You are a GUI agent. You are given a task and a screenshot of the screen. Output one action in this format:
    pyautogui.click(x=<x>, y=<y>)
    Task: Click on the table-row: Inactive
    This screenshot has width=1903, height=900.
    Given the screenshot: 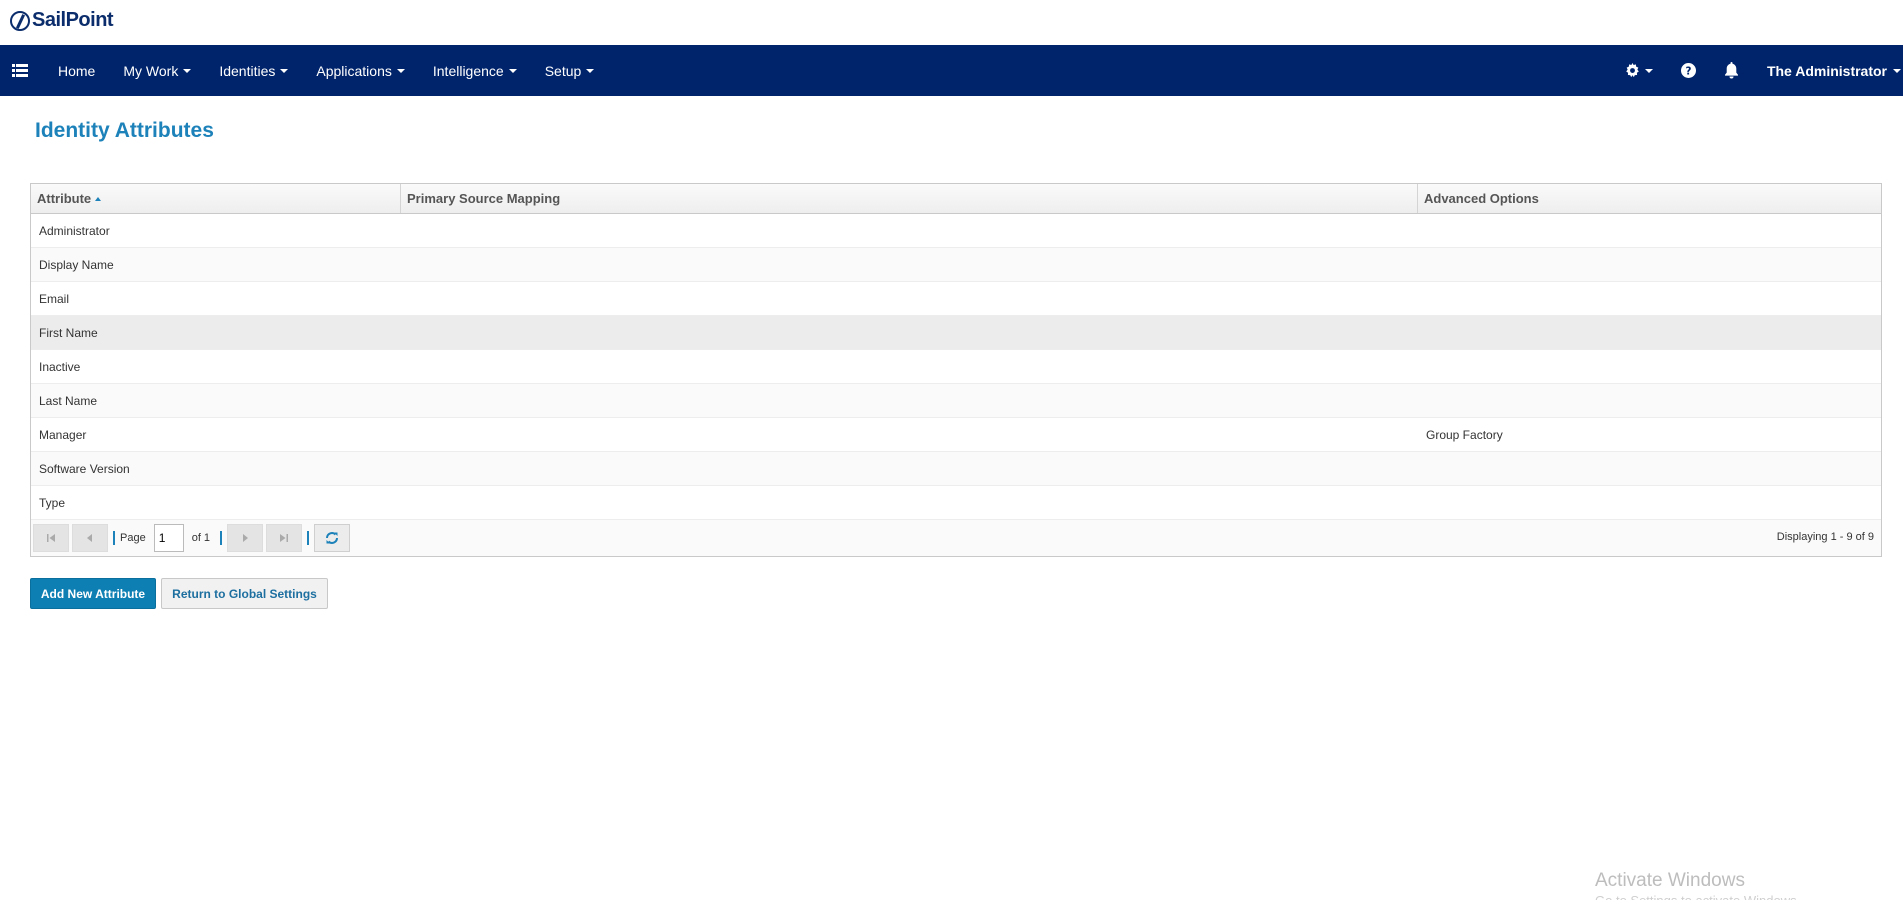 What is the action you would take?
    pyautogui.click(x=956, y=367)
    